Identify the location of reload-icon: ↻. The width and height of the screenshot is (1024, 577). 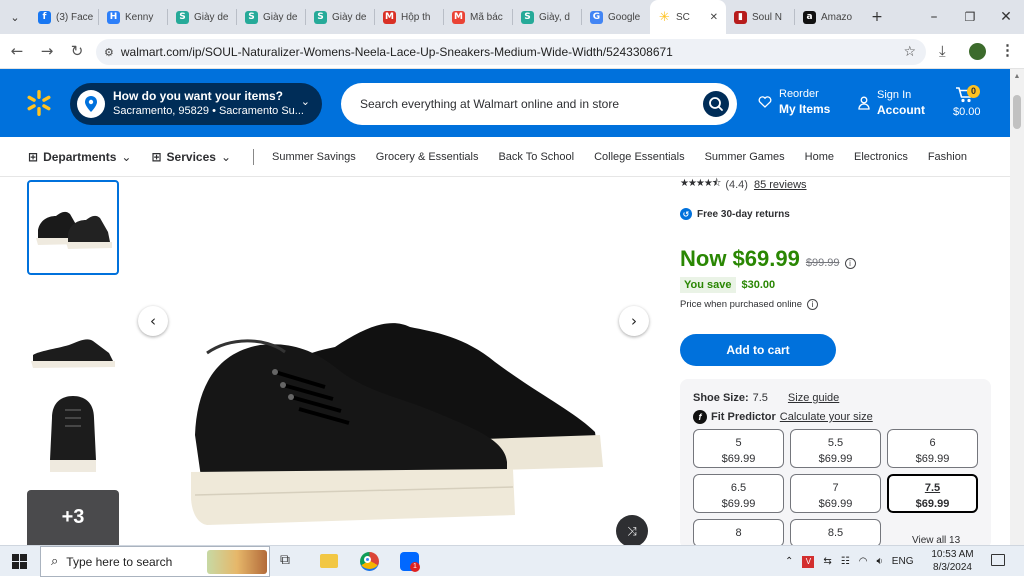
(77, 51).